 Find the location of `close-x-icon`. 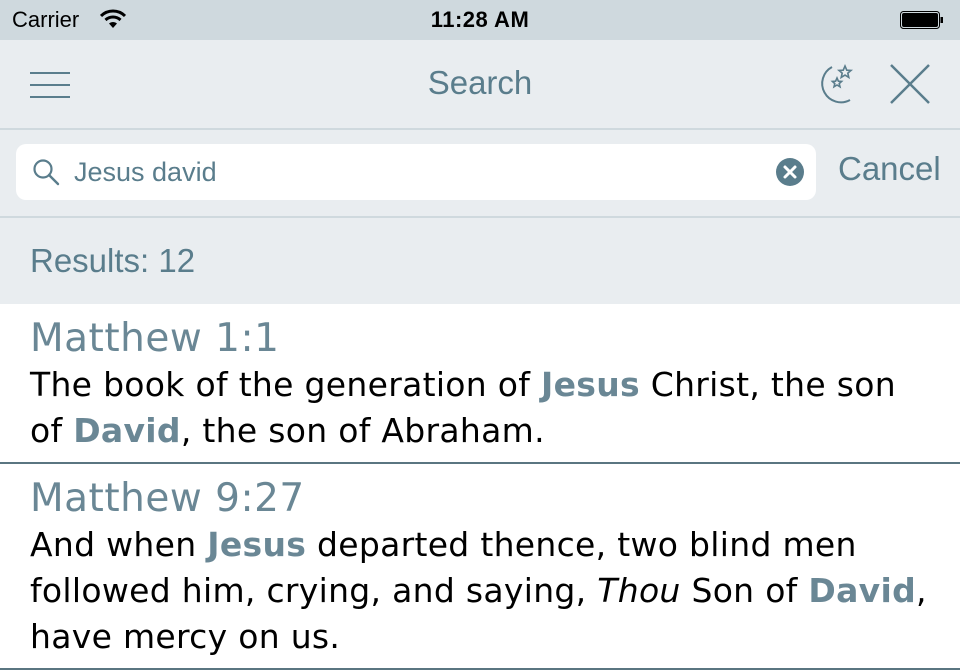

close-x-icon is located at coordinates (910, 84).